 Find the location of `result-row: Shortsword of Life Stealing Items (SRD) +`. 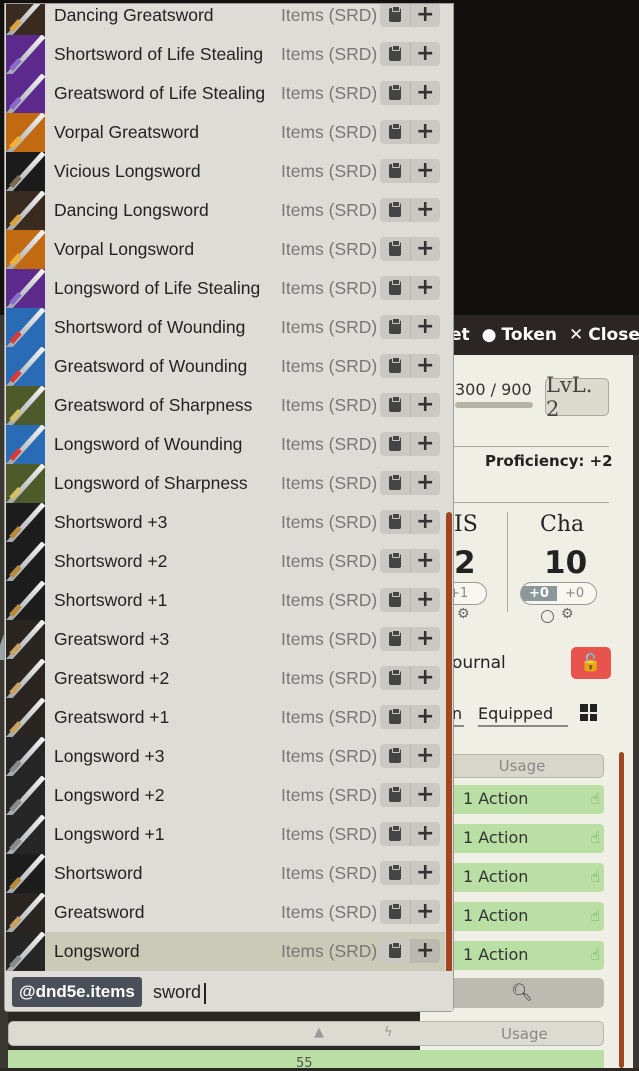

result-row: Shortsword of Life Stealing Items (SRD) + is located at coordinates (225, 54).